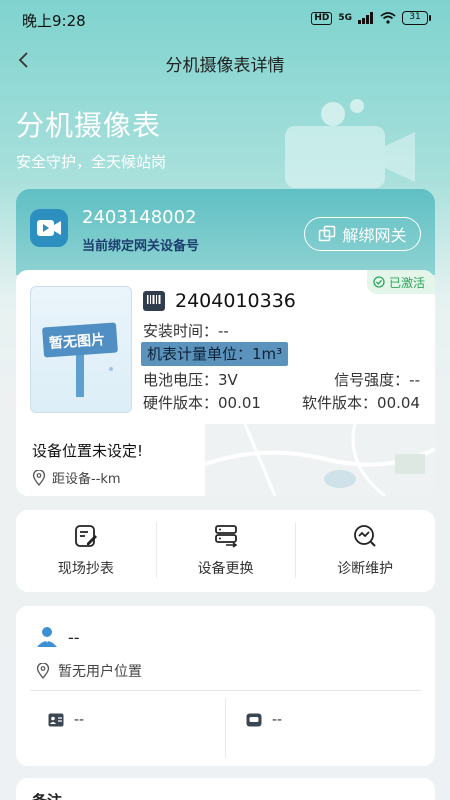  I want to click on server-swap-icon, so click(225, 536).